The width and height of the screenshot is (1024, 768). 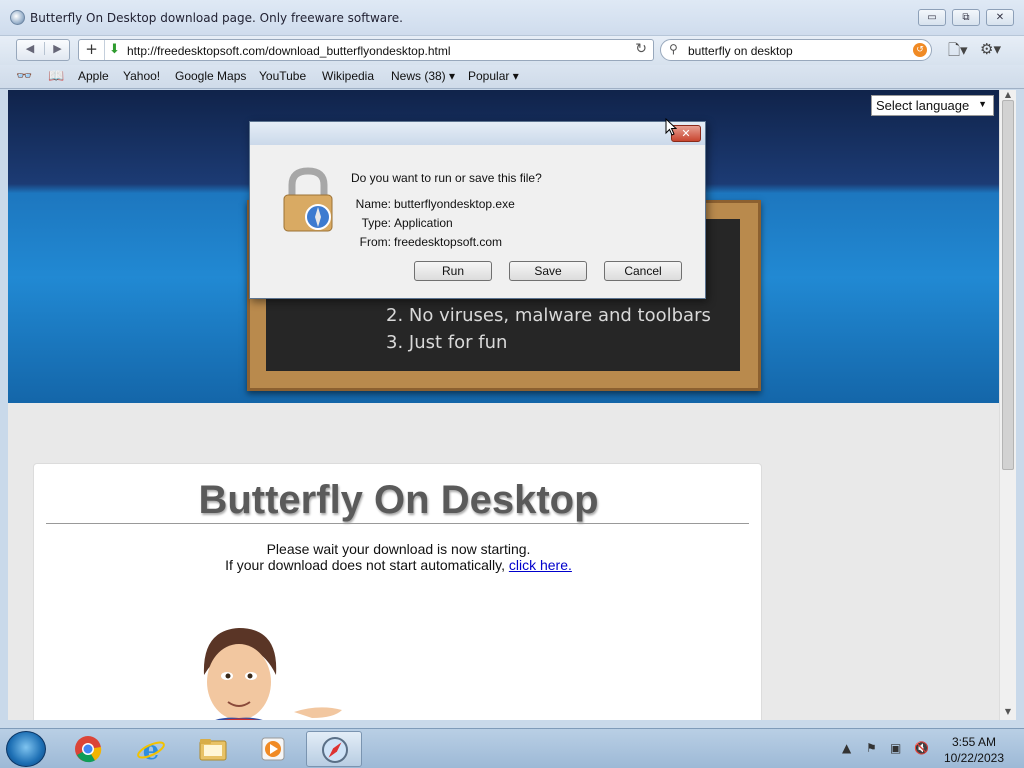 What do you see at coordinates (272, 674) in the screenshot?
I see `superhero-mascot-image` at bounding box center [272, 674].